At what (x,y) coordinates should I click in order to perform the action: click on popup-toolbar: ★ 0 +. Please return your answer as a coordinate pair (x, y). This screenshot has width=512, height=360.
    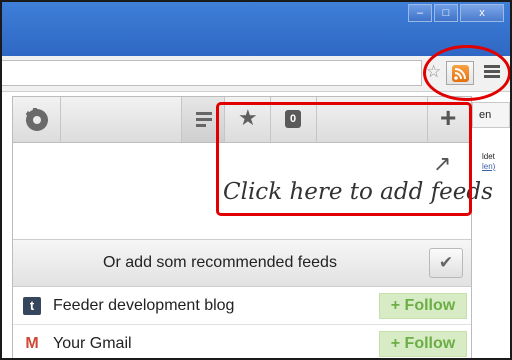
    Looking at the image, I should click on (242, 120).